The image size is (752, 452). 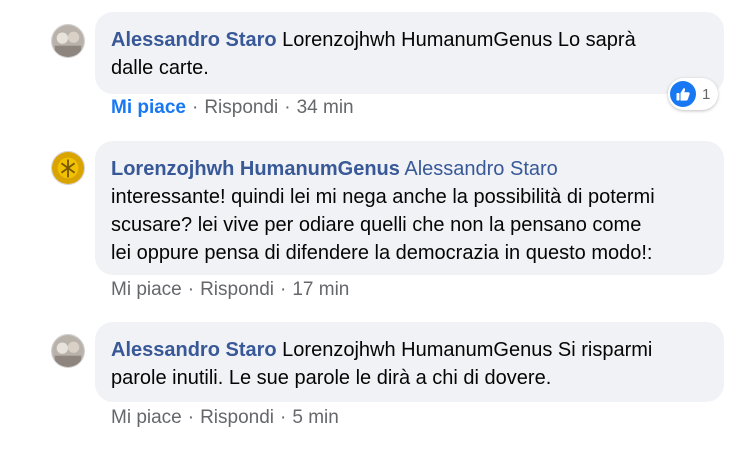 I want to click on timestamp: 34 min, so click(x=325, y=107).